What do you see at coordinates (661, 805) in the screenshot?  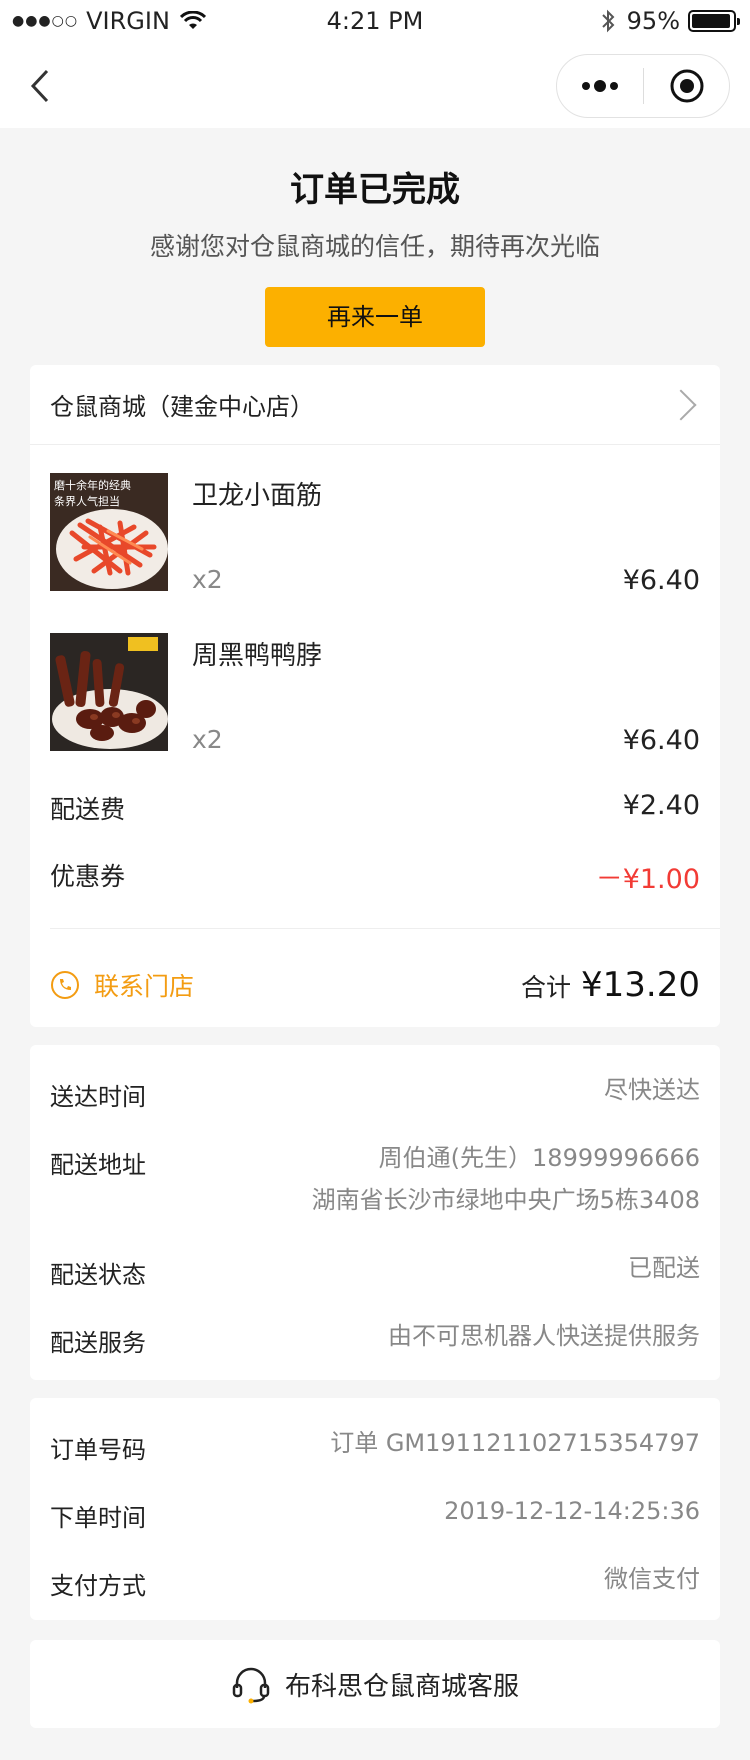 I see `delivery-fee-value: ¥2.40` at bounding box center [661, 805].